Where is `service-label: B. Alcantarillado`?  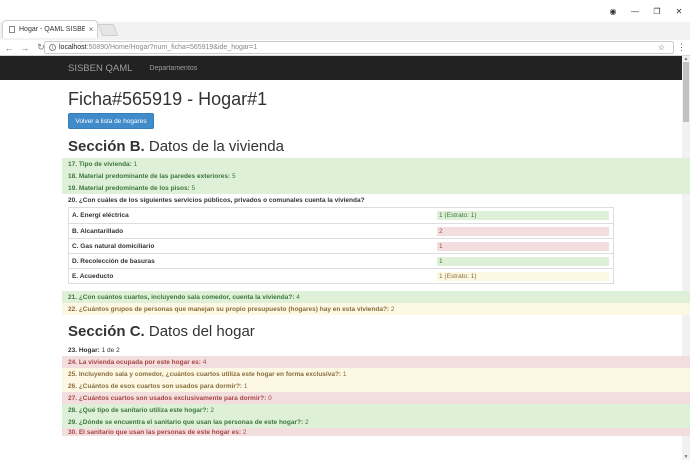 service-label: B. Alcantarillado is located at coordinates (98, 231).